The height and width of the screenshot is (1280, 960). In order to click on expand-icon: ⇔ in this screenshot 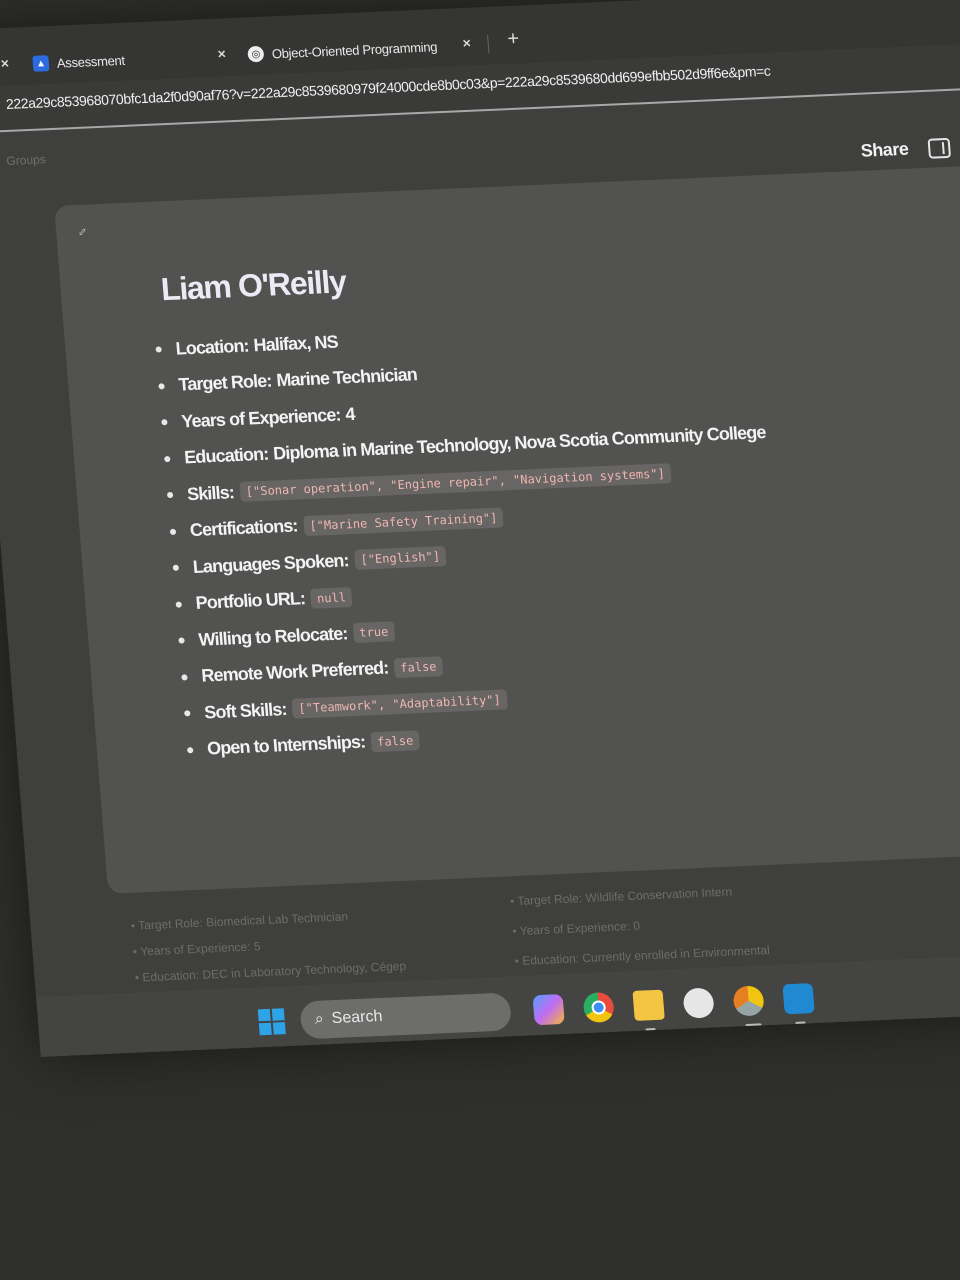, I will do `click(80, 230)`.